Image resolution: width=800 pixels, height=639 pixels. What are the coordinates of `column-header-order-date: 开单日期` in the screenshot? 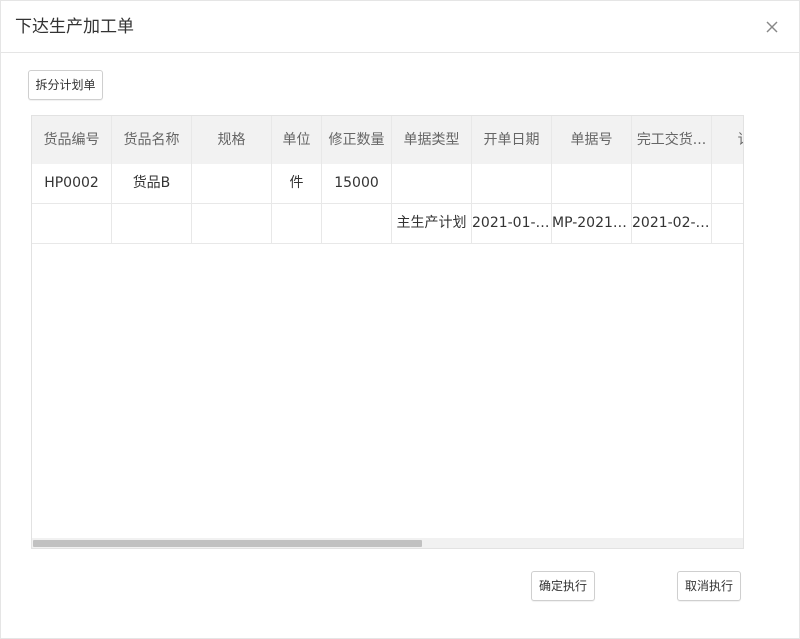 It's located at (512, 140).